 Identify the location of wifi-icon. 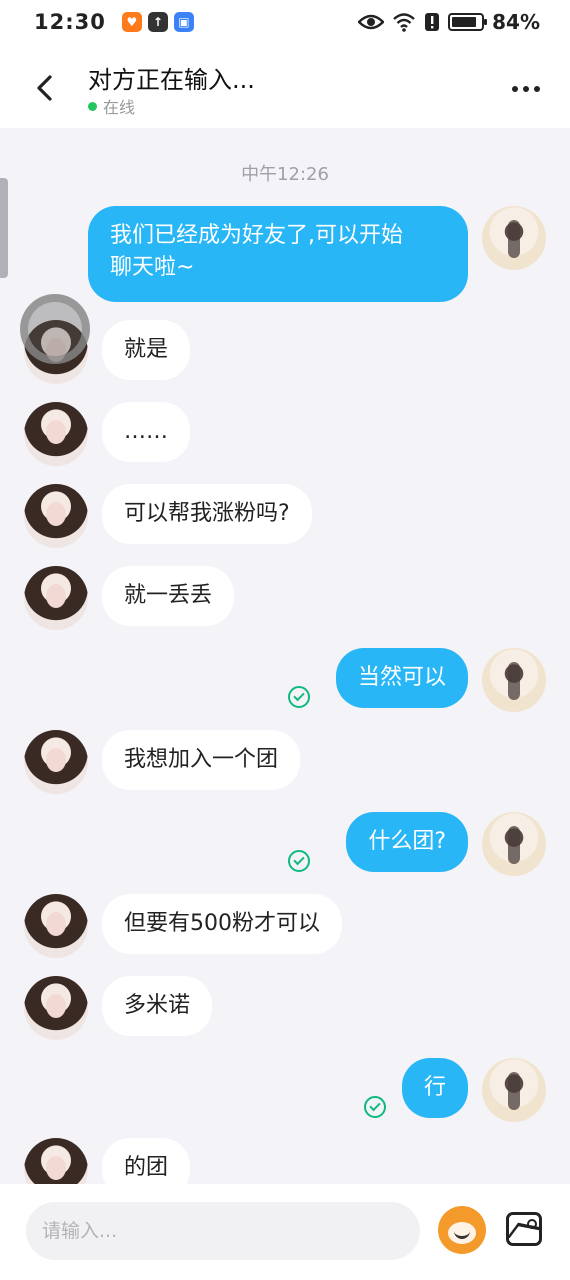
(404, 22).